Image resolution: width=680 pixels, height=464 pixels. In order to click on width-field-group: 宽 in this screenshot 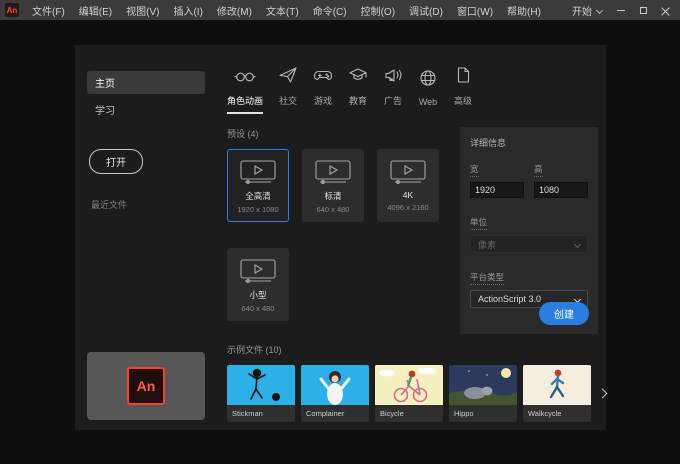, I will do `click(497, 178)`.